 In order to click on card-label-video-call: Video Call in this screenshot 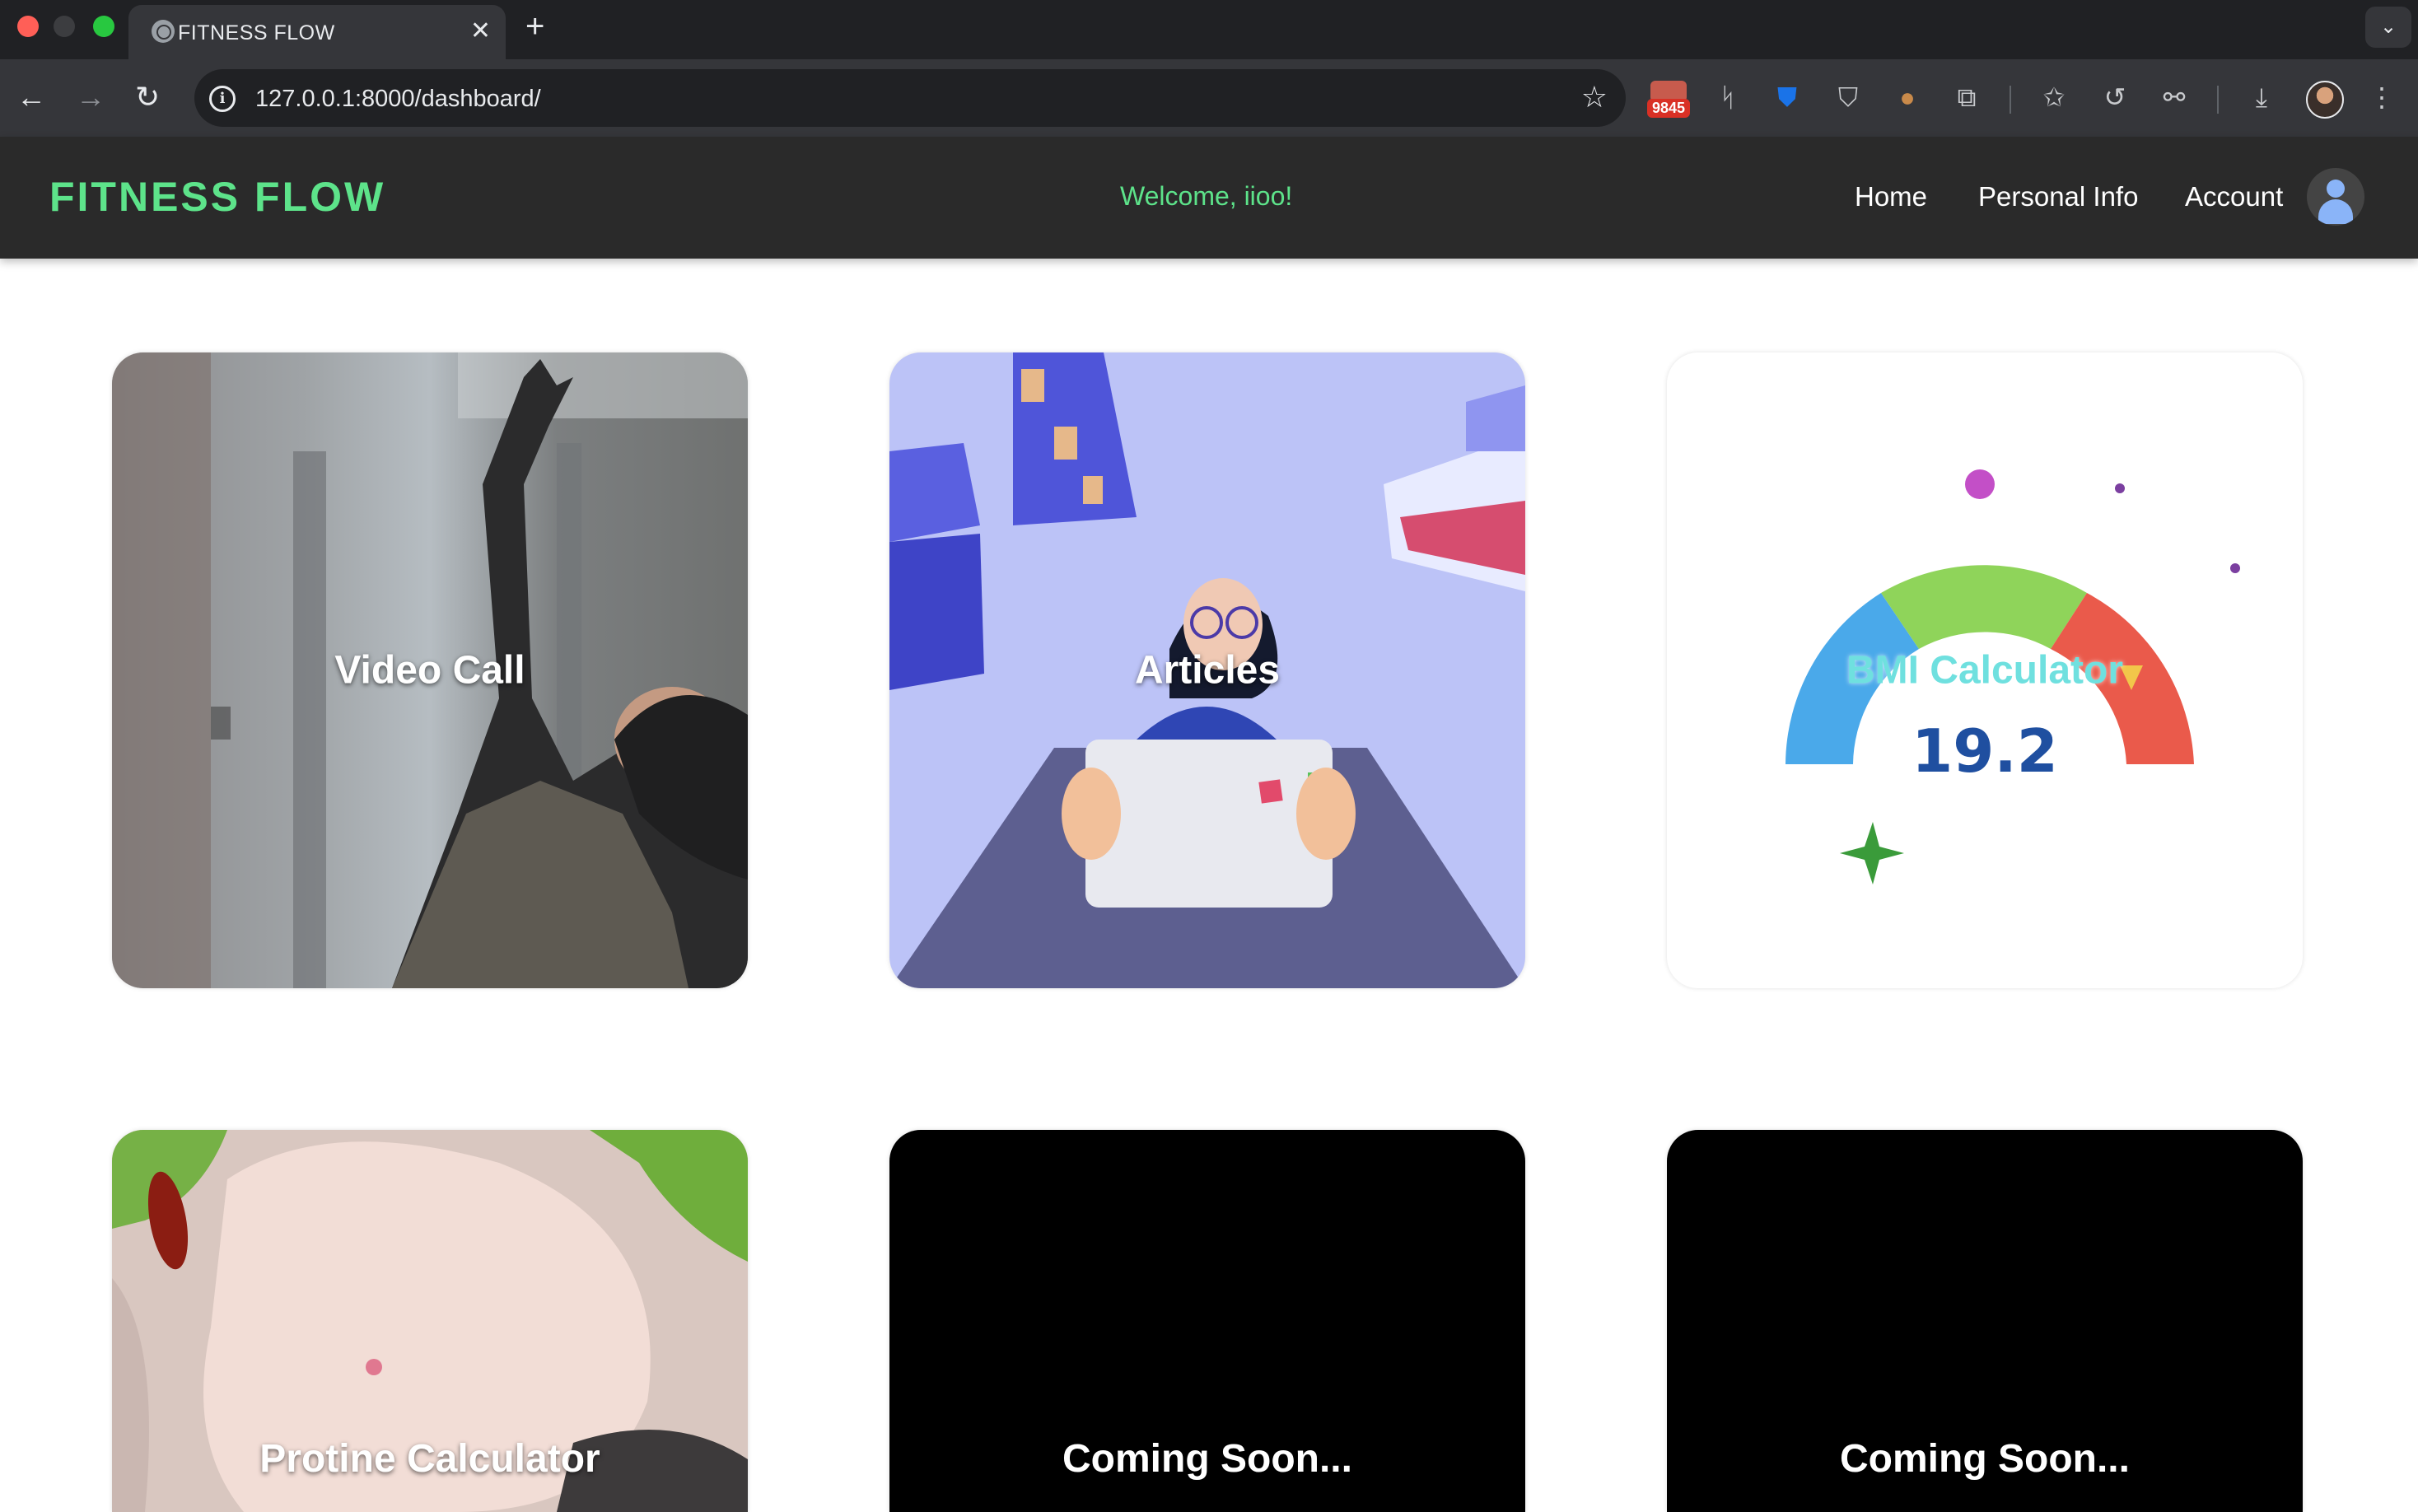, I will do `click(429, 670)`.